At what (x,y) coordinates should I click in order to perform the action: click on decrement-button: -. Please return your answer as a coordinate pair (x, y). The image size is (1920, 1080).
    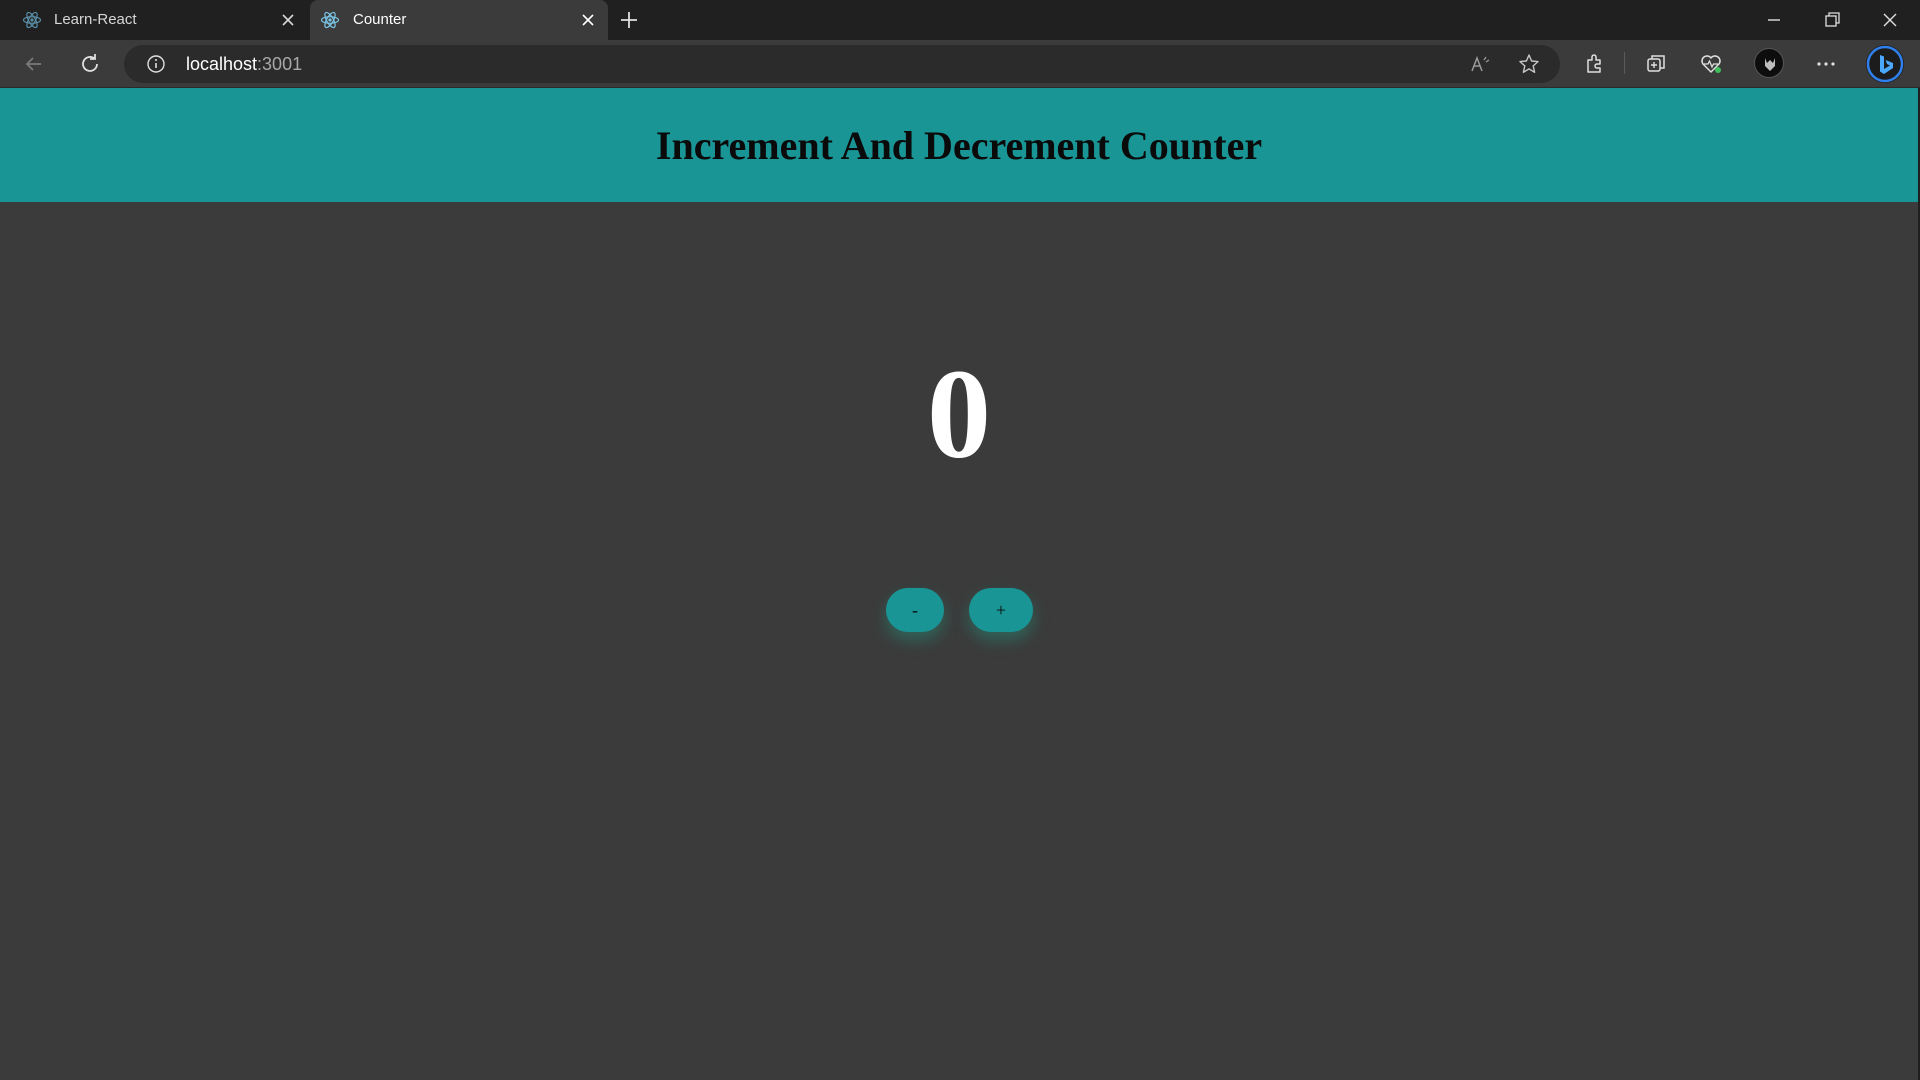
    Looking at the image, I should click on (915, 610).